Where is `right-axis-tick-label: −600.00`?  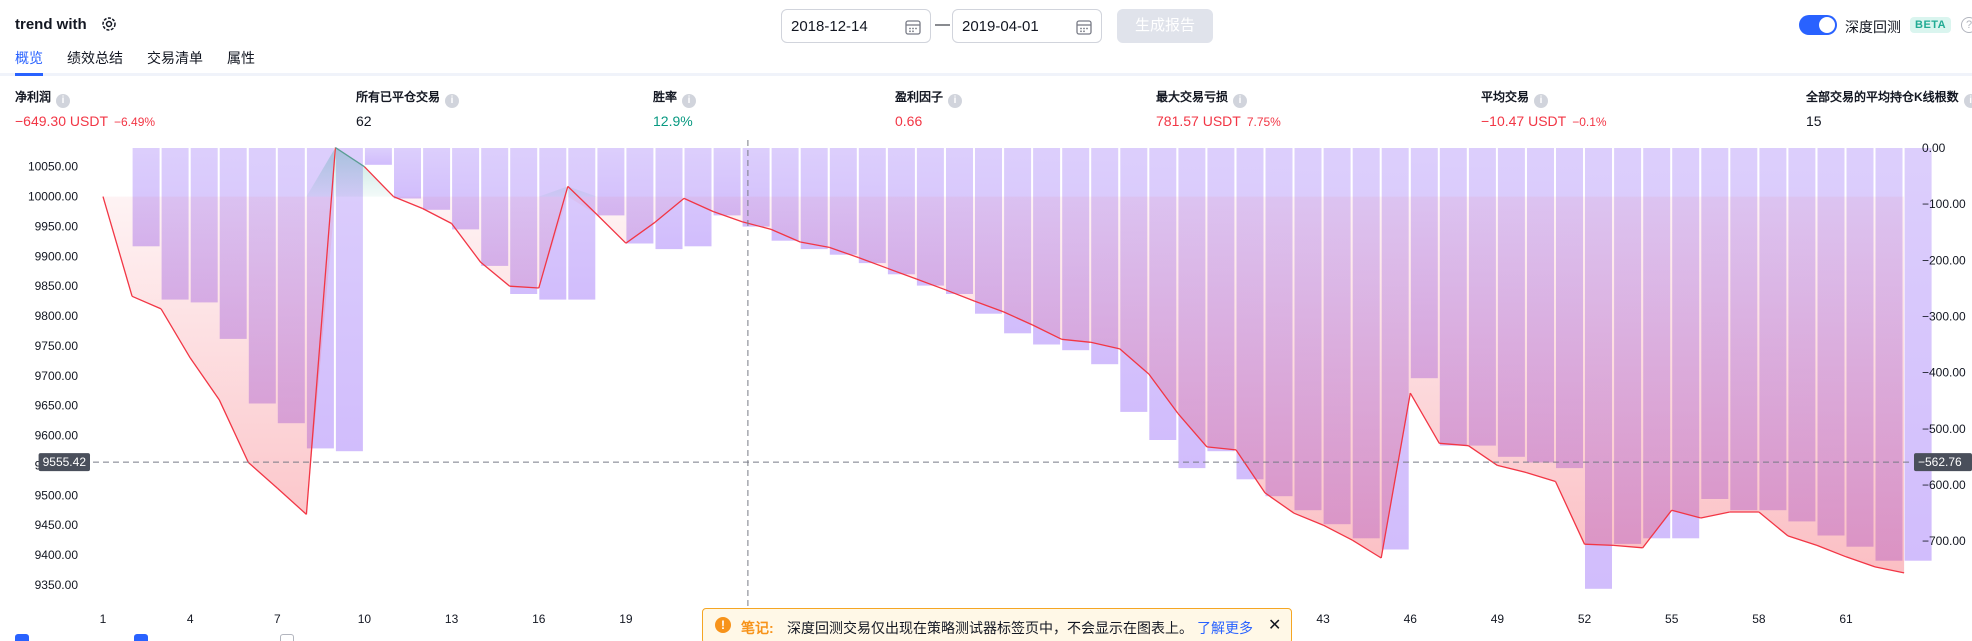 right-axis-tick-label: −600.00 is located at coordinates (1944, 485).